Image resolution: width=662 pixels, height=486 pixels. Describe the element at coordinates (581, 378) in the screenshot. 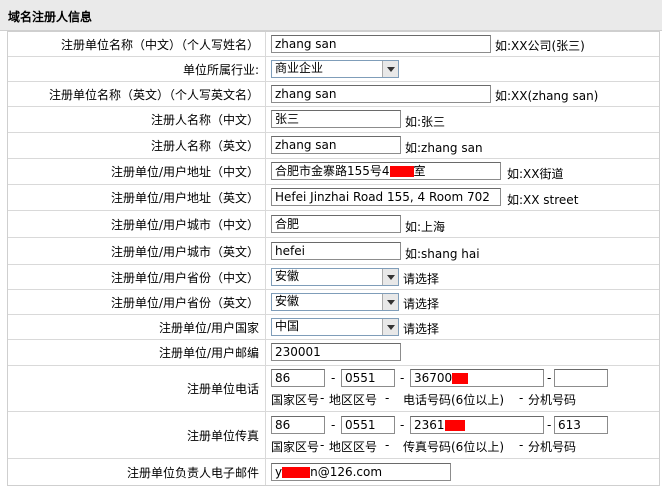

I see `phone-ext-input` at that location.